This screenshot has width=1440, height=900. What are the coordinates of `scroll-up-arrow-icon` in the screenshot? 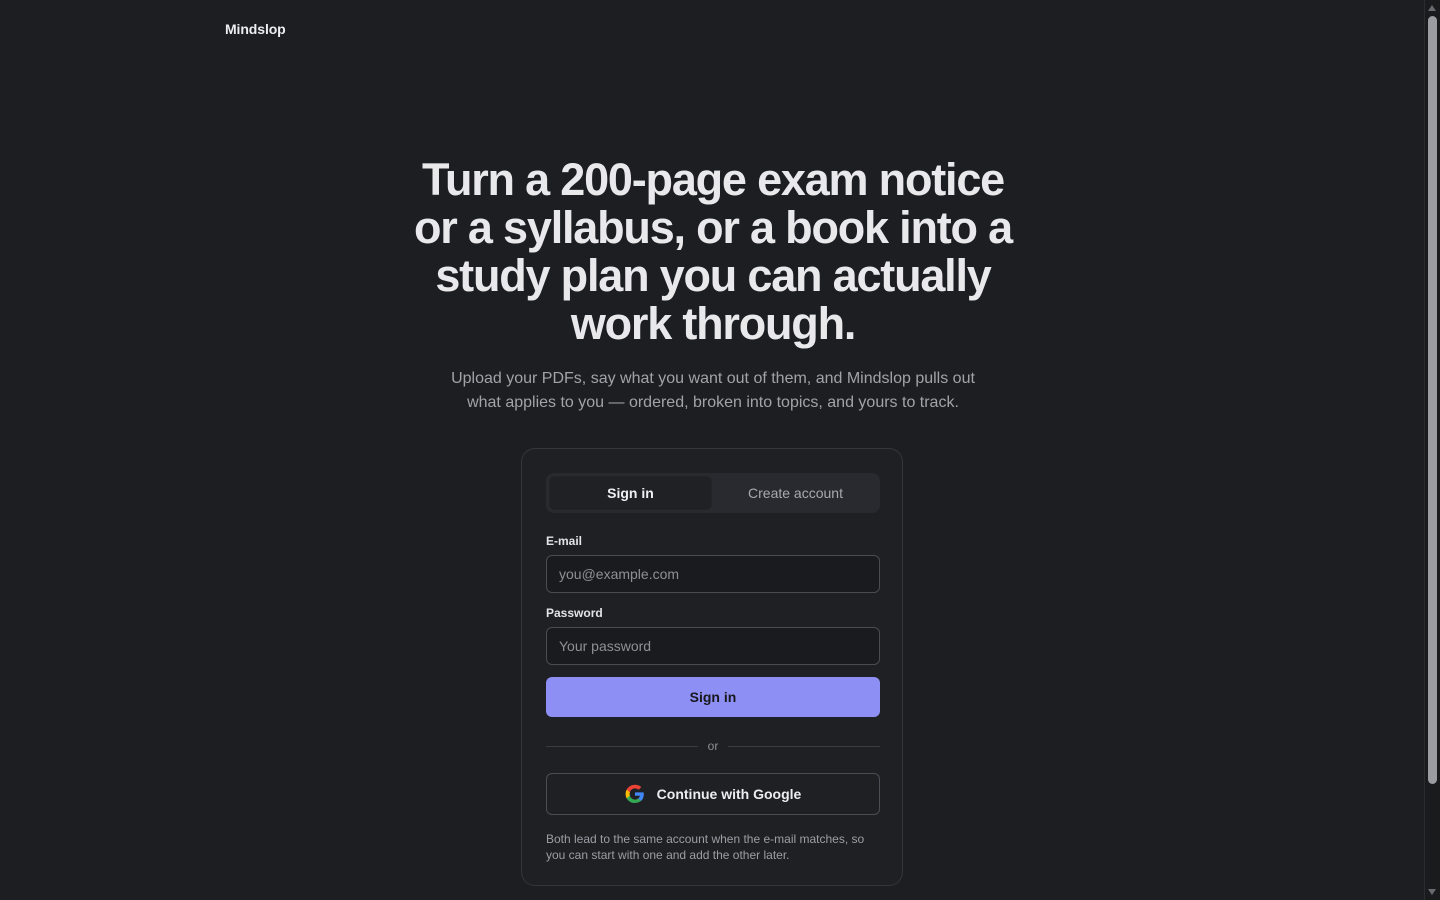 It's located at (1432, 8).